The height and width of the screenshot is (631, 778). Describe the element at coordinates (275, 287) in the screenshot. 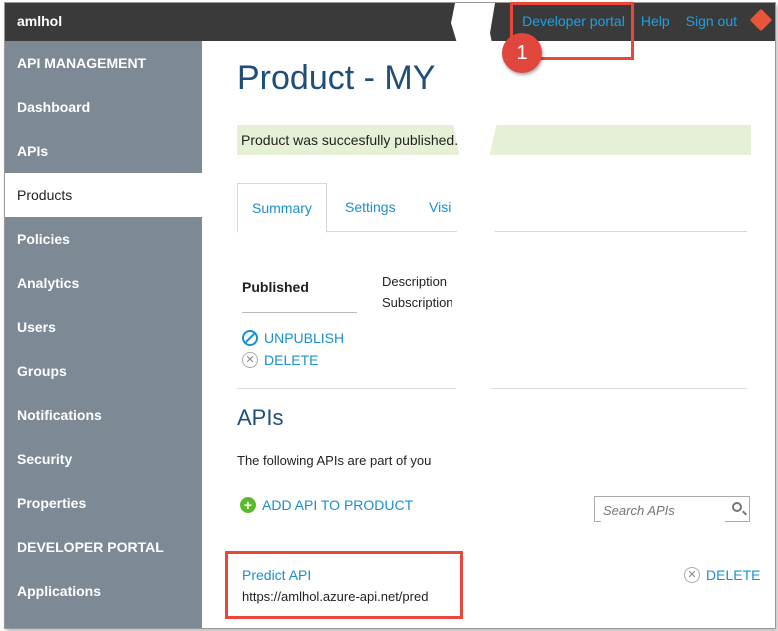

I see `status-label: Published` at that location.